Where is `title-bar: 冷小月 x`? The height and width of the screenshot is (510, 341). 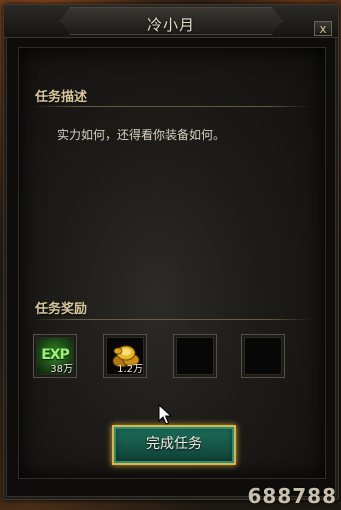 title-bar: 冷小月 x is located at coordinates (171, 21).